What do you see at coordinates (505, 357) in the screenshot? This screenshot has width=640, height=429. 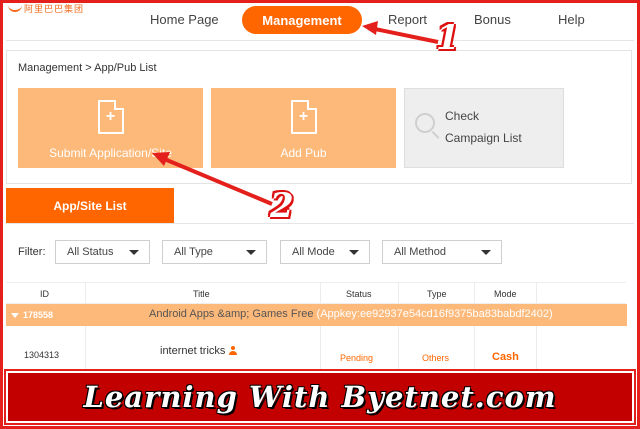 I see `row-mode: Cash` at bounding box center [505, 357].